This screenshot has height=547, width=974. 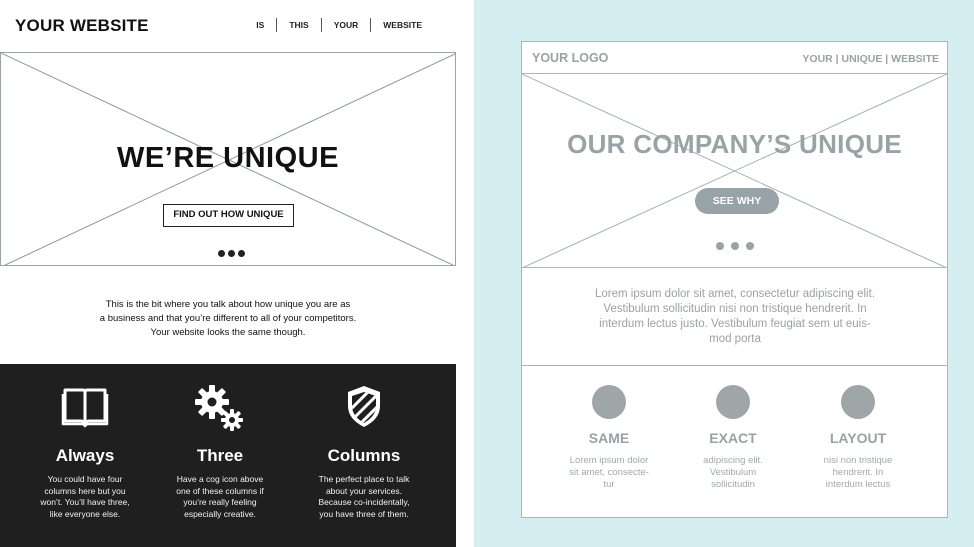 I want to click on site-brand: YOUR WEBSITE, so click(x=82, y=26).